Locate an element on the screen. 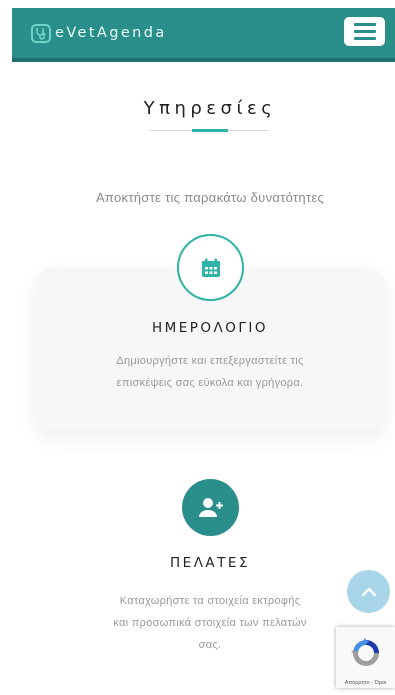 The width and height of the screenshot is (395, 695). hamburger-menu-icon is located at coordinates (364, 31).